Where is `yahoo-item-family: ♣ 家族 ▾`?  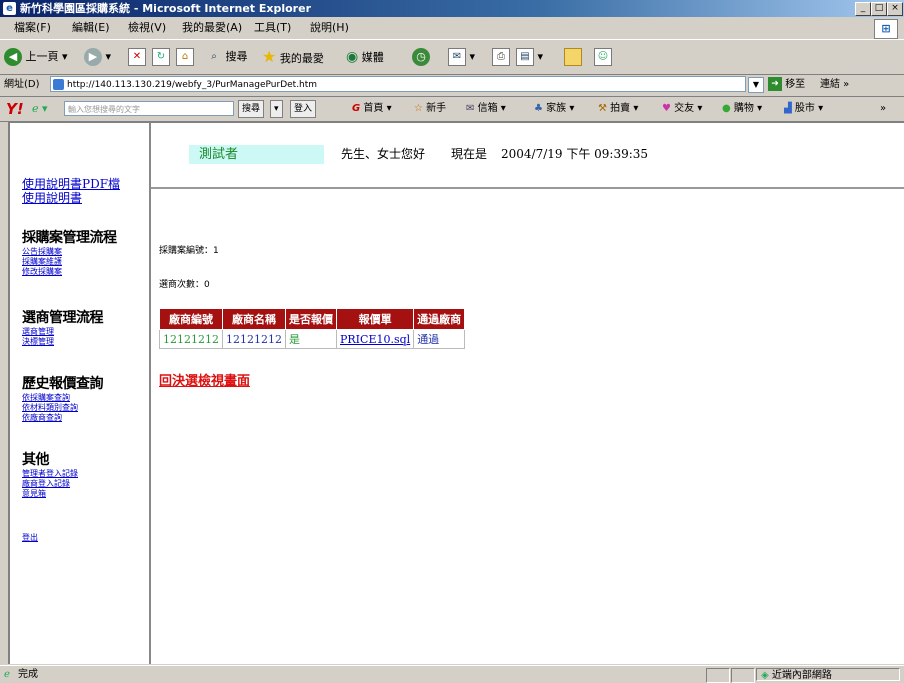 yahoo-item-family: ♣ 家族 ▾ is located at coordinates (554, 109).